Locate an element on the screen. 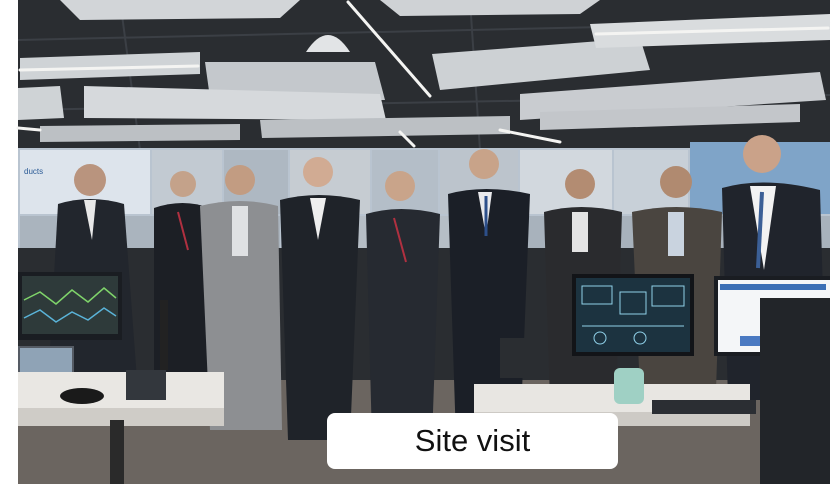 Image resolution: width=836 pixels, height=484 pixels. person is located at coordinates (320, 298).